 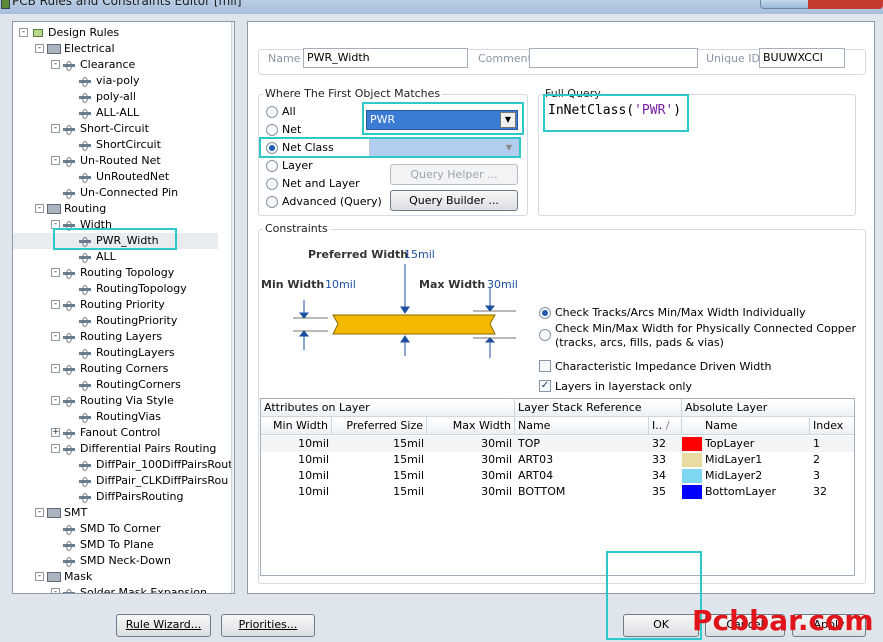 I want to click on tree-item: SMD To Corner, so click(x=115, y=529).